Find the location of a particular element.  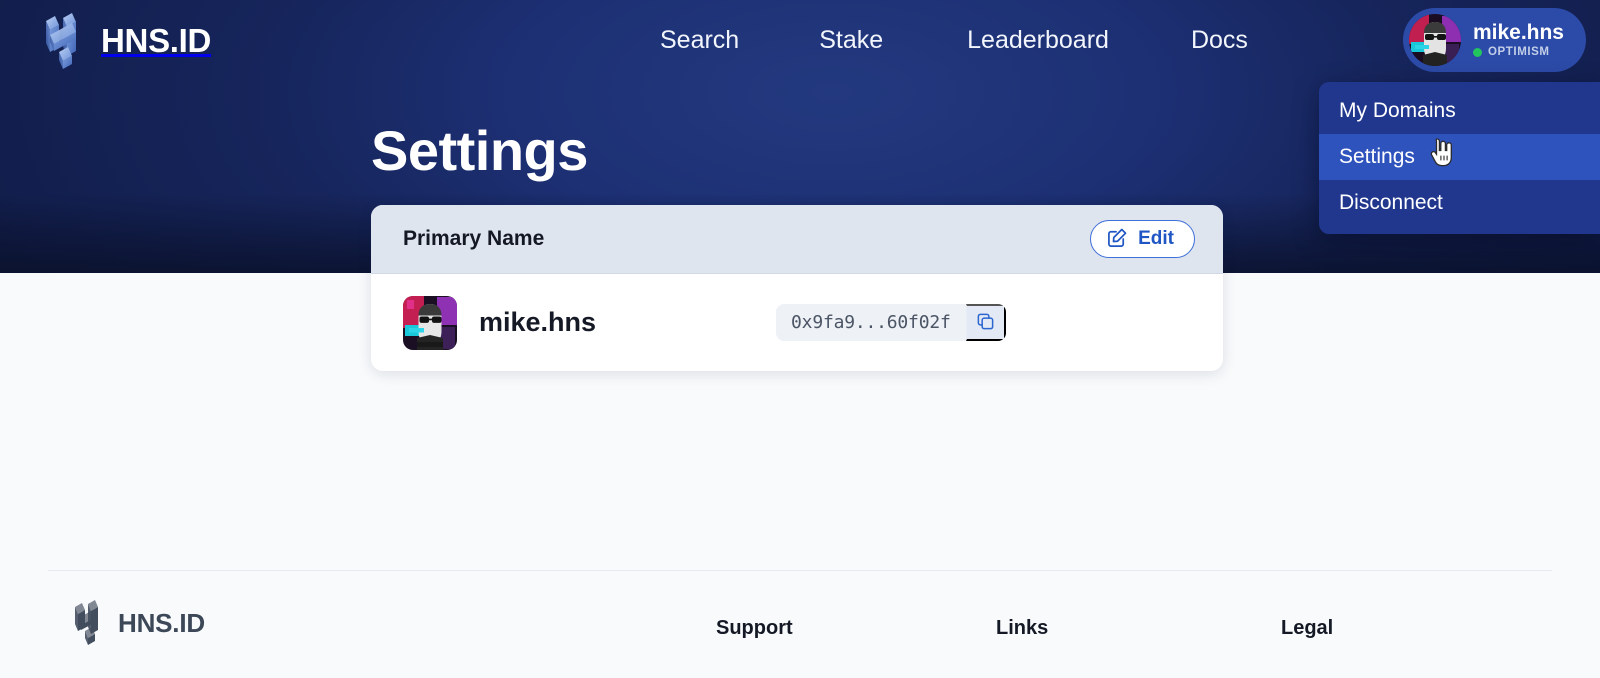

status-dot-icon is located at coordinates (1477, 52).